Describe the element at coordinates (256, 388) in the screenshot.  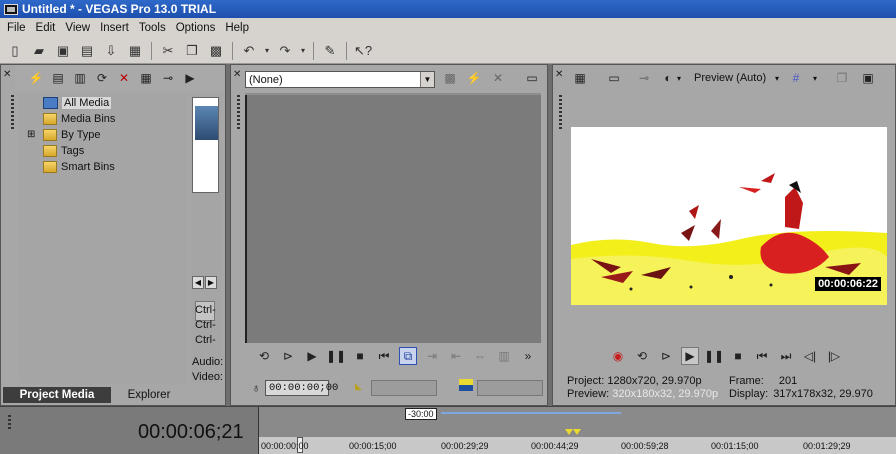
I see `mic-icon: ♁` at that location.